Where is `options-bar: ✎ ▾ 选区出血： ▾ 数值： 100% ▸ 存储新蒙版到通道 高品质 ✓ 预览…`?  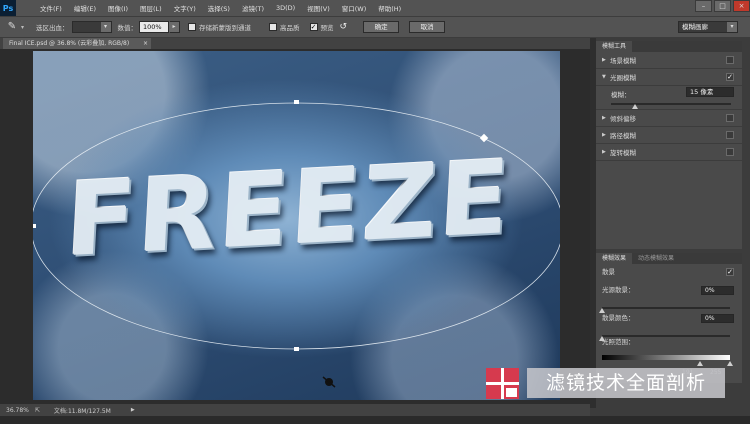
options-bar: ✎ ▾ 选区出血： ▾ 数值： 100% ▸ 存储新蒙版到通道 高品质 ✓ 预览… is located at coordinates (375, 26).